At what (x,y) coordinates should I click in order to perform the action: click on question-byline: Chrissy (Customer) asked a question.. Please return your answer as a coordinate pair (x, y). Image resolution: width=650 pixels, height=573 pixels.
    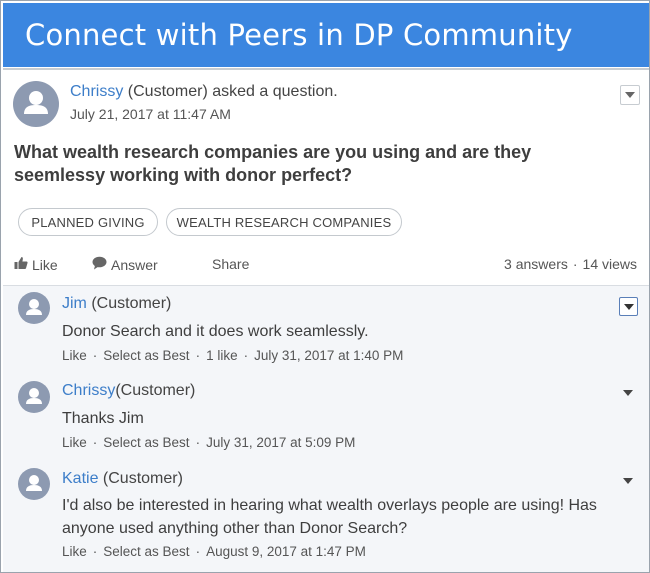
    Looking at the image, I should click on (204, 92).